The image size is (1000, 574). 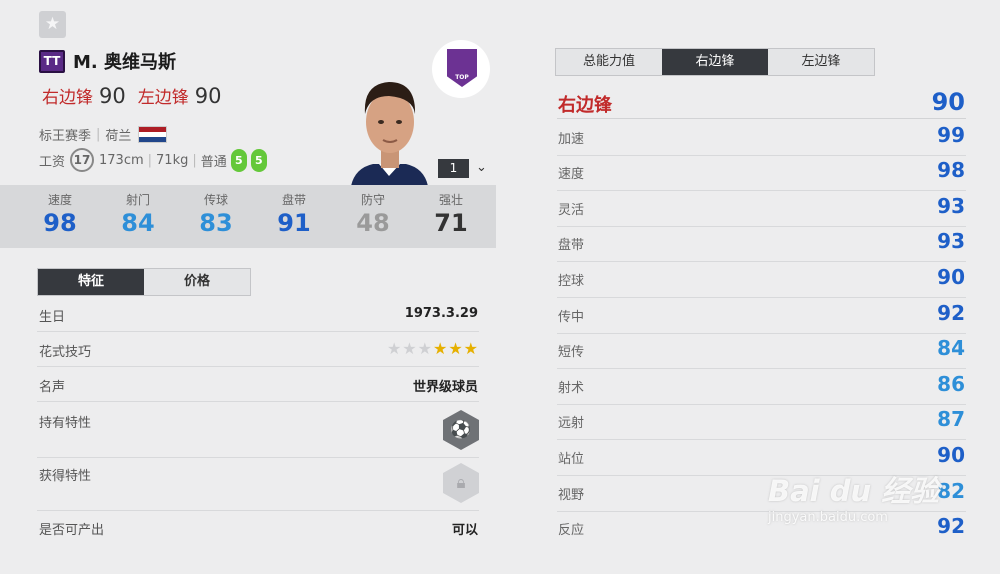 I want to click on tab-lw: 左边锋, so click(x=821, y=62).